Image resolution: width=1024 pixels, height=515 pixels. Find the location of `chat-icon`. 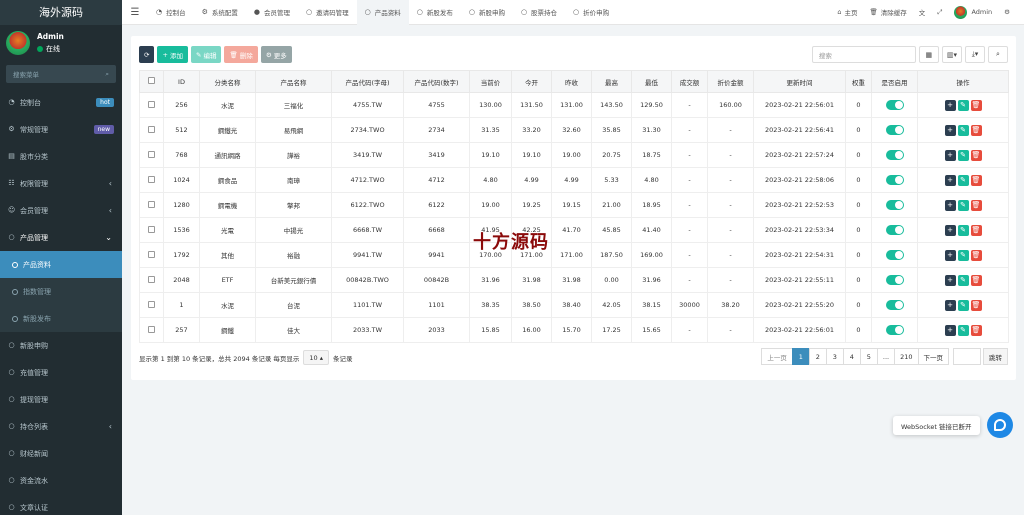

chat-icon is located at coordinates (1000, 425).